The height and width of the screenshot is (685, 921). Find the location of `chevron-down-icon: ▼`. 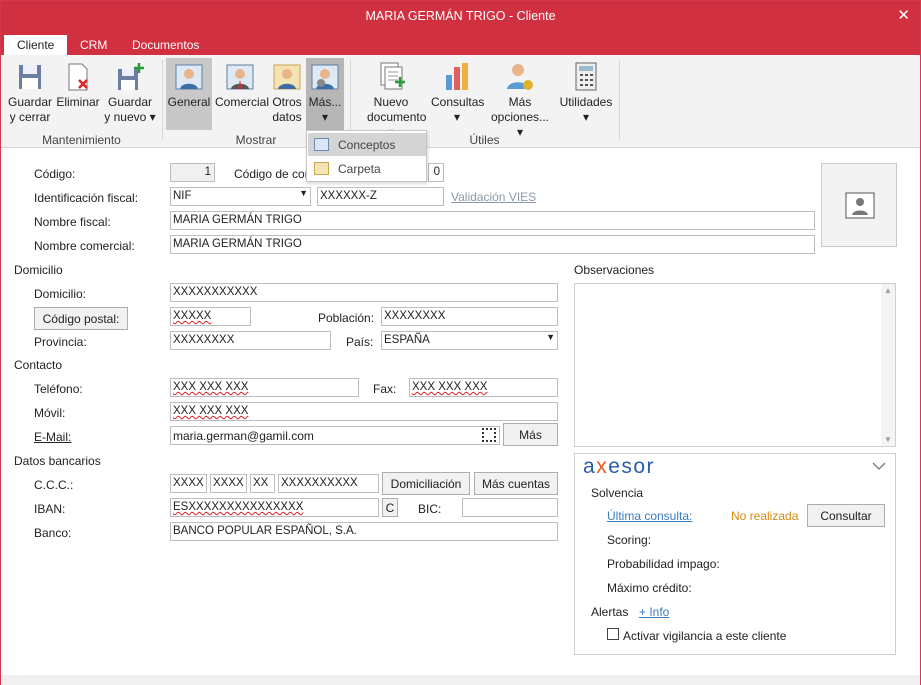

chevron-down-icon: ▼ is located at coordinates (303, 193).